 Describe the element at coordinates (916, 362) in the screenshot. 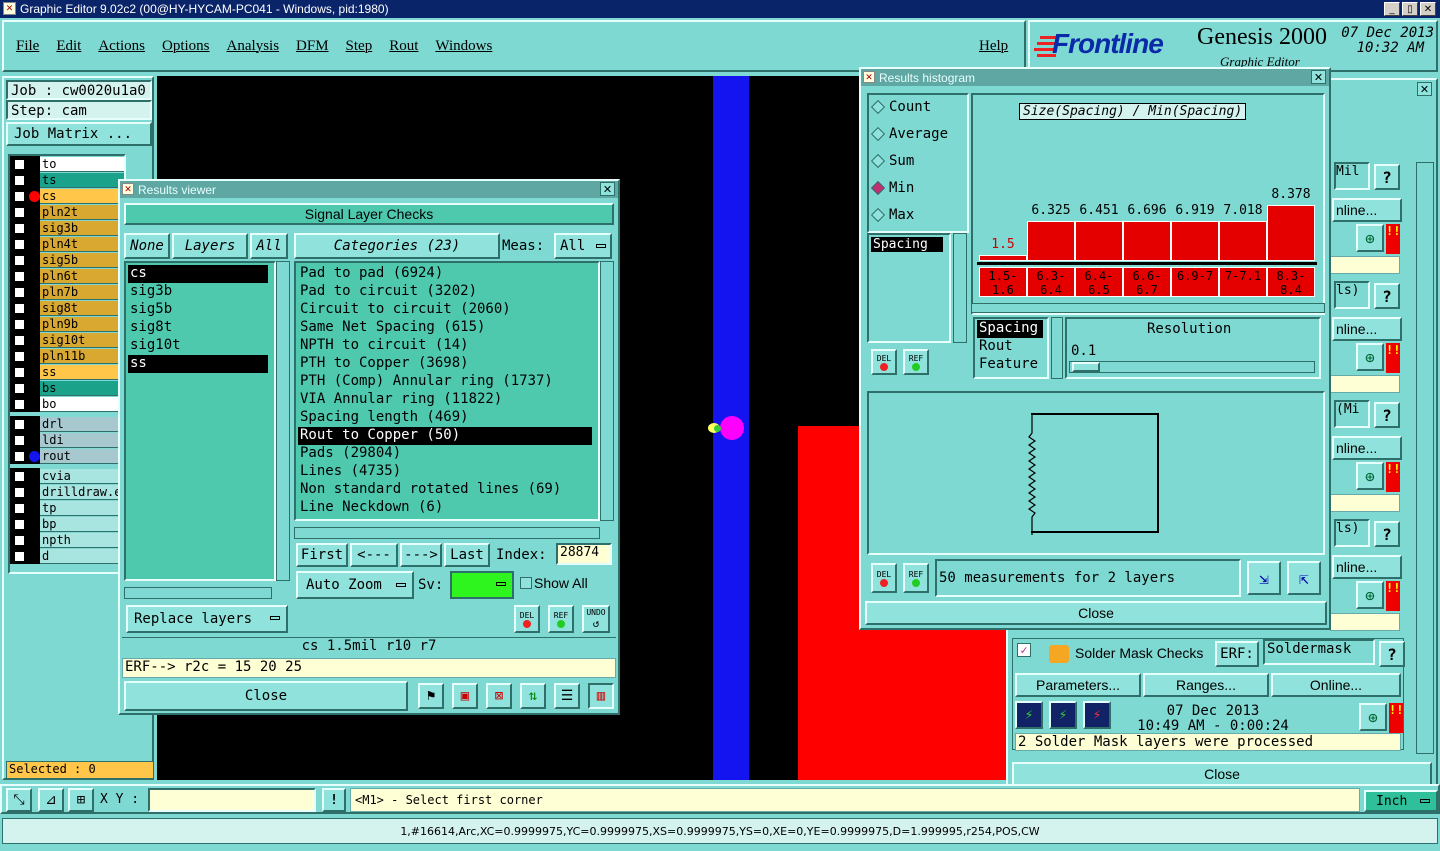

I see `hist-ref-button: REF` at that location.